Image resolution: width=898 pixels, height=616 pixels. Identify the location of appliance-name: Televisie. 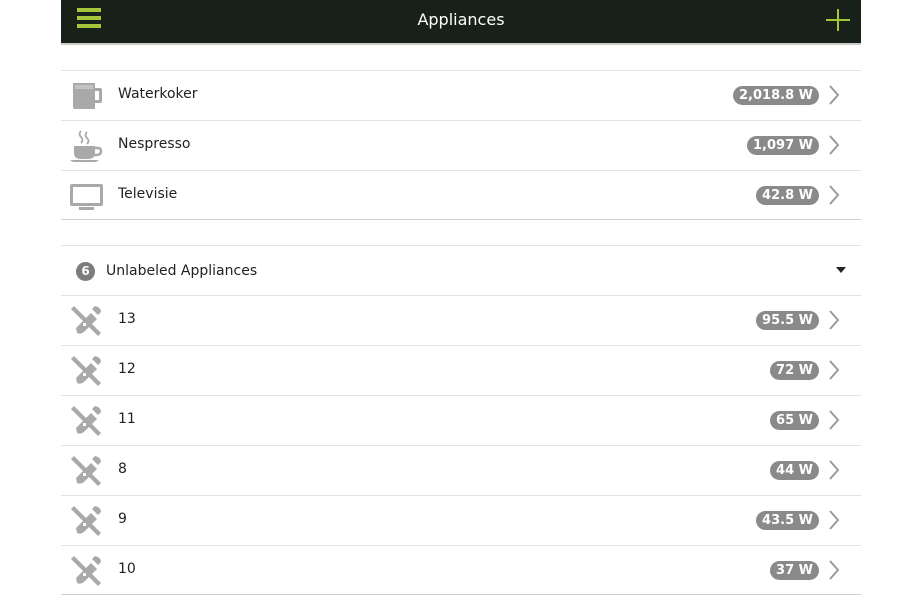
(148, 194).